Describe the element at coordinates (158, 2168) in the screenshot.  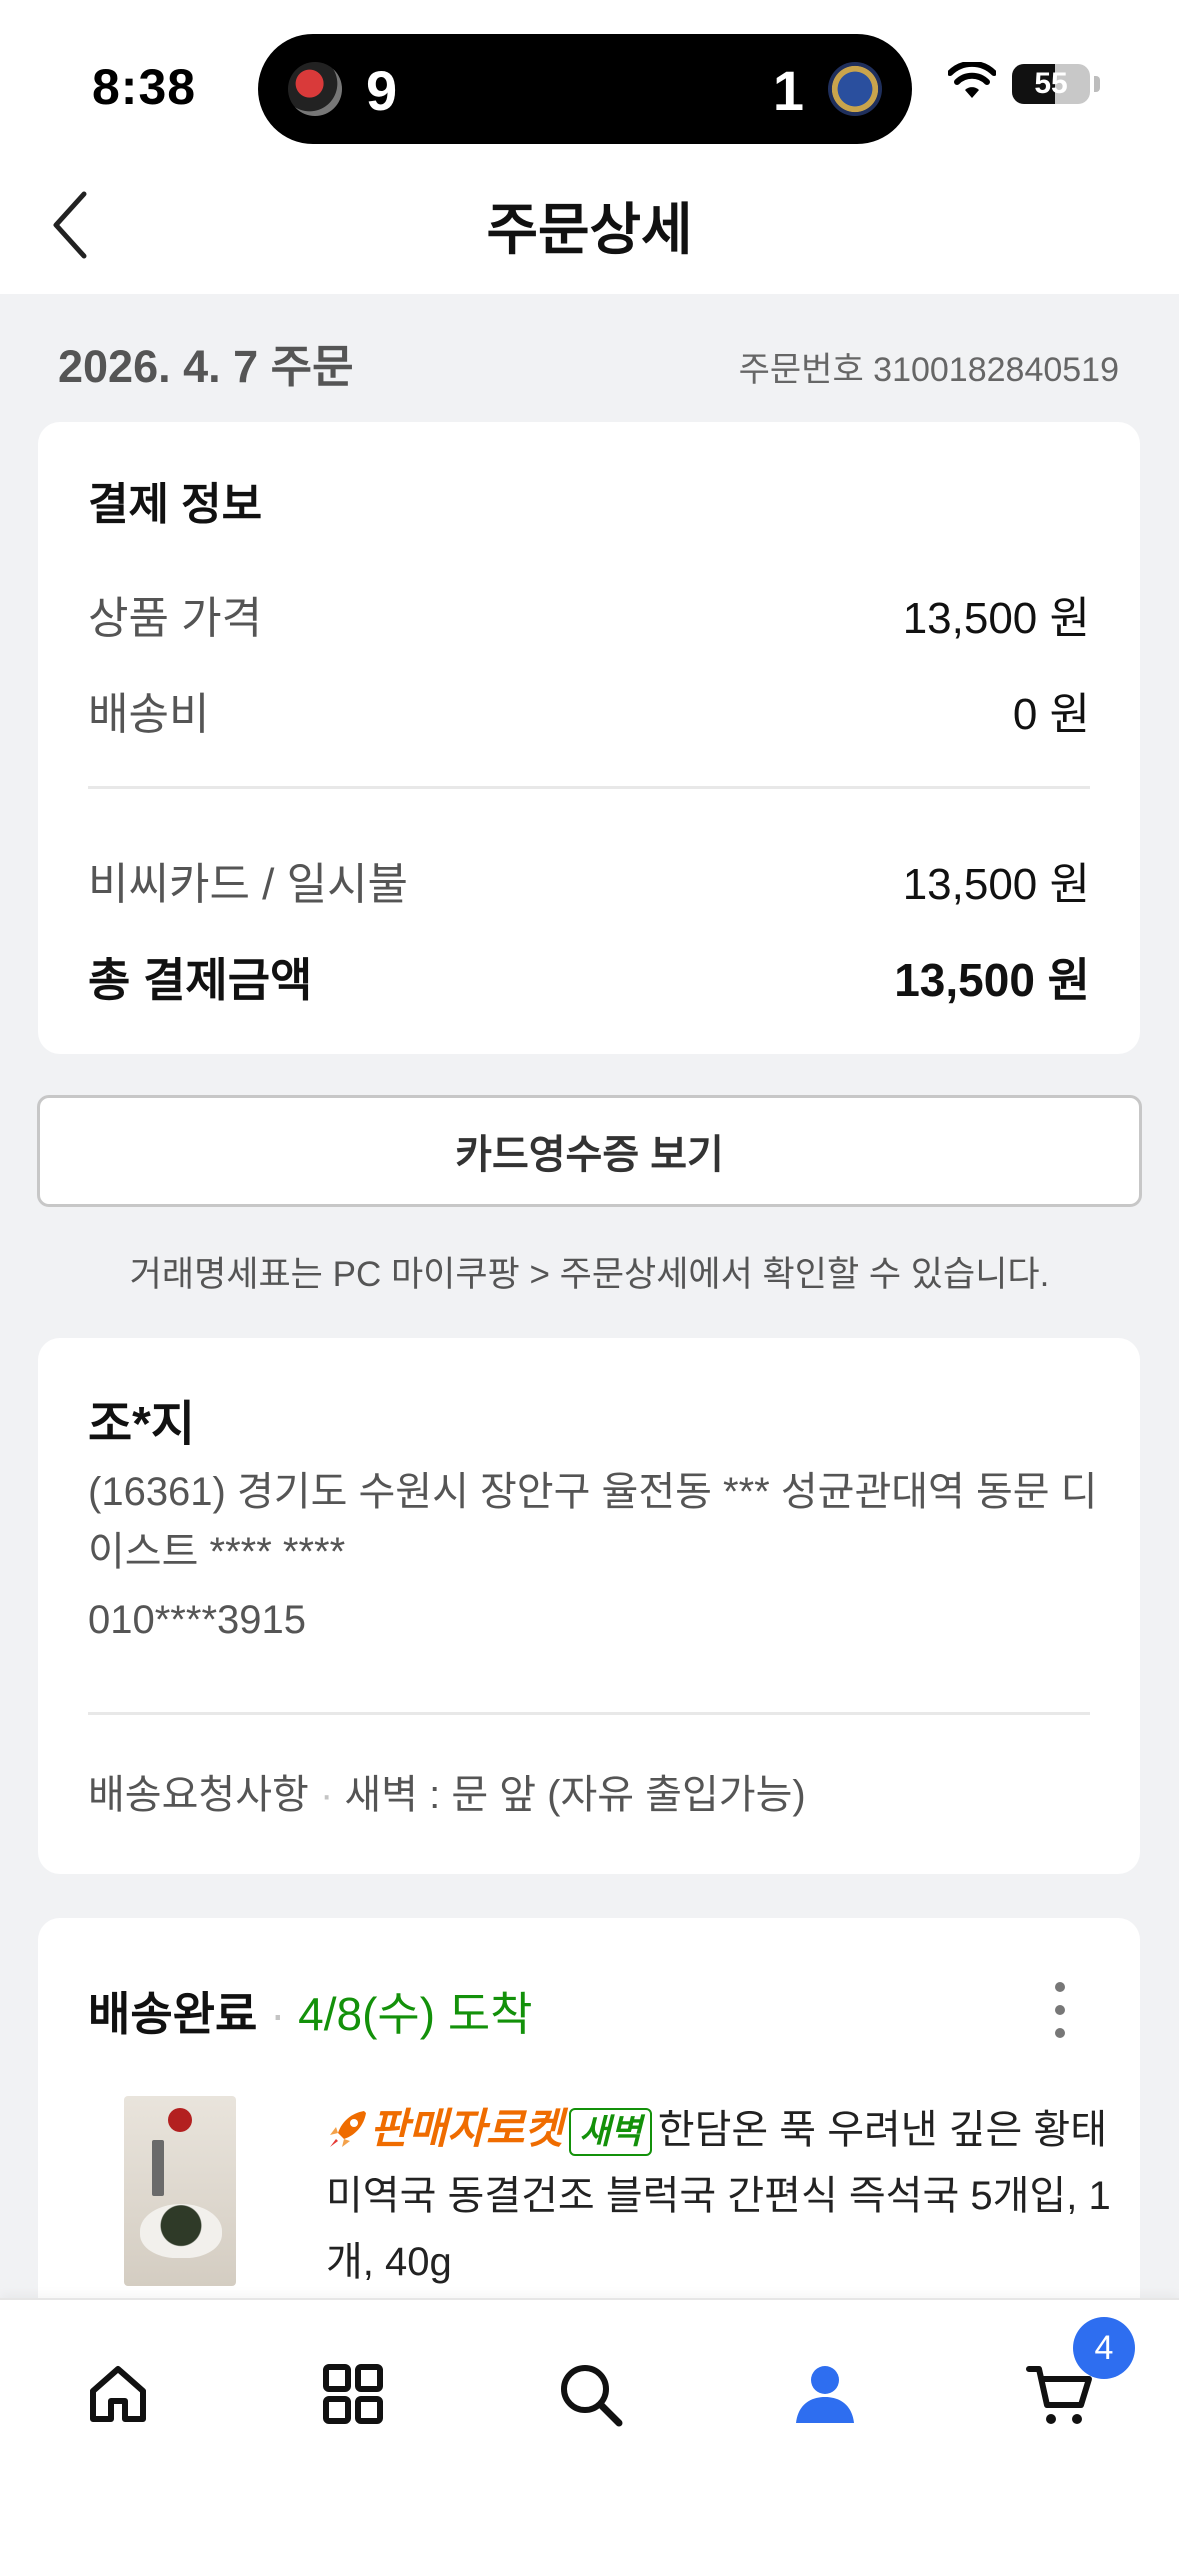
I see `thumbnail-title-mark` at that location.